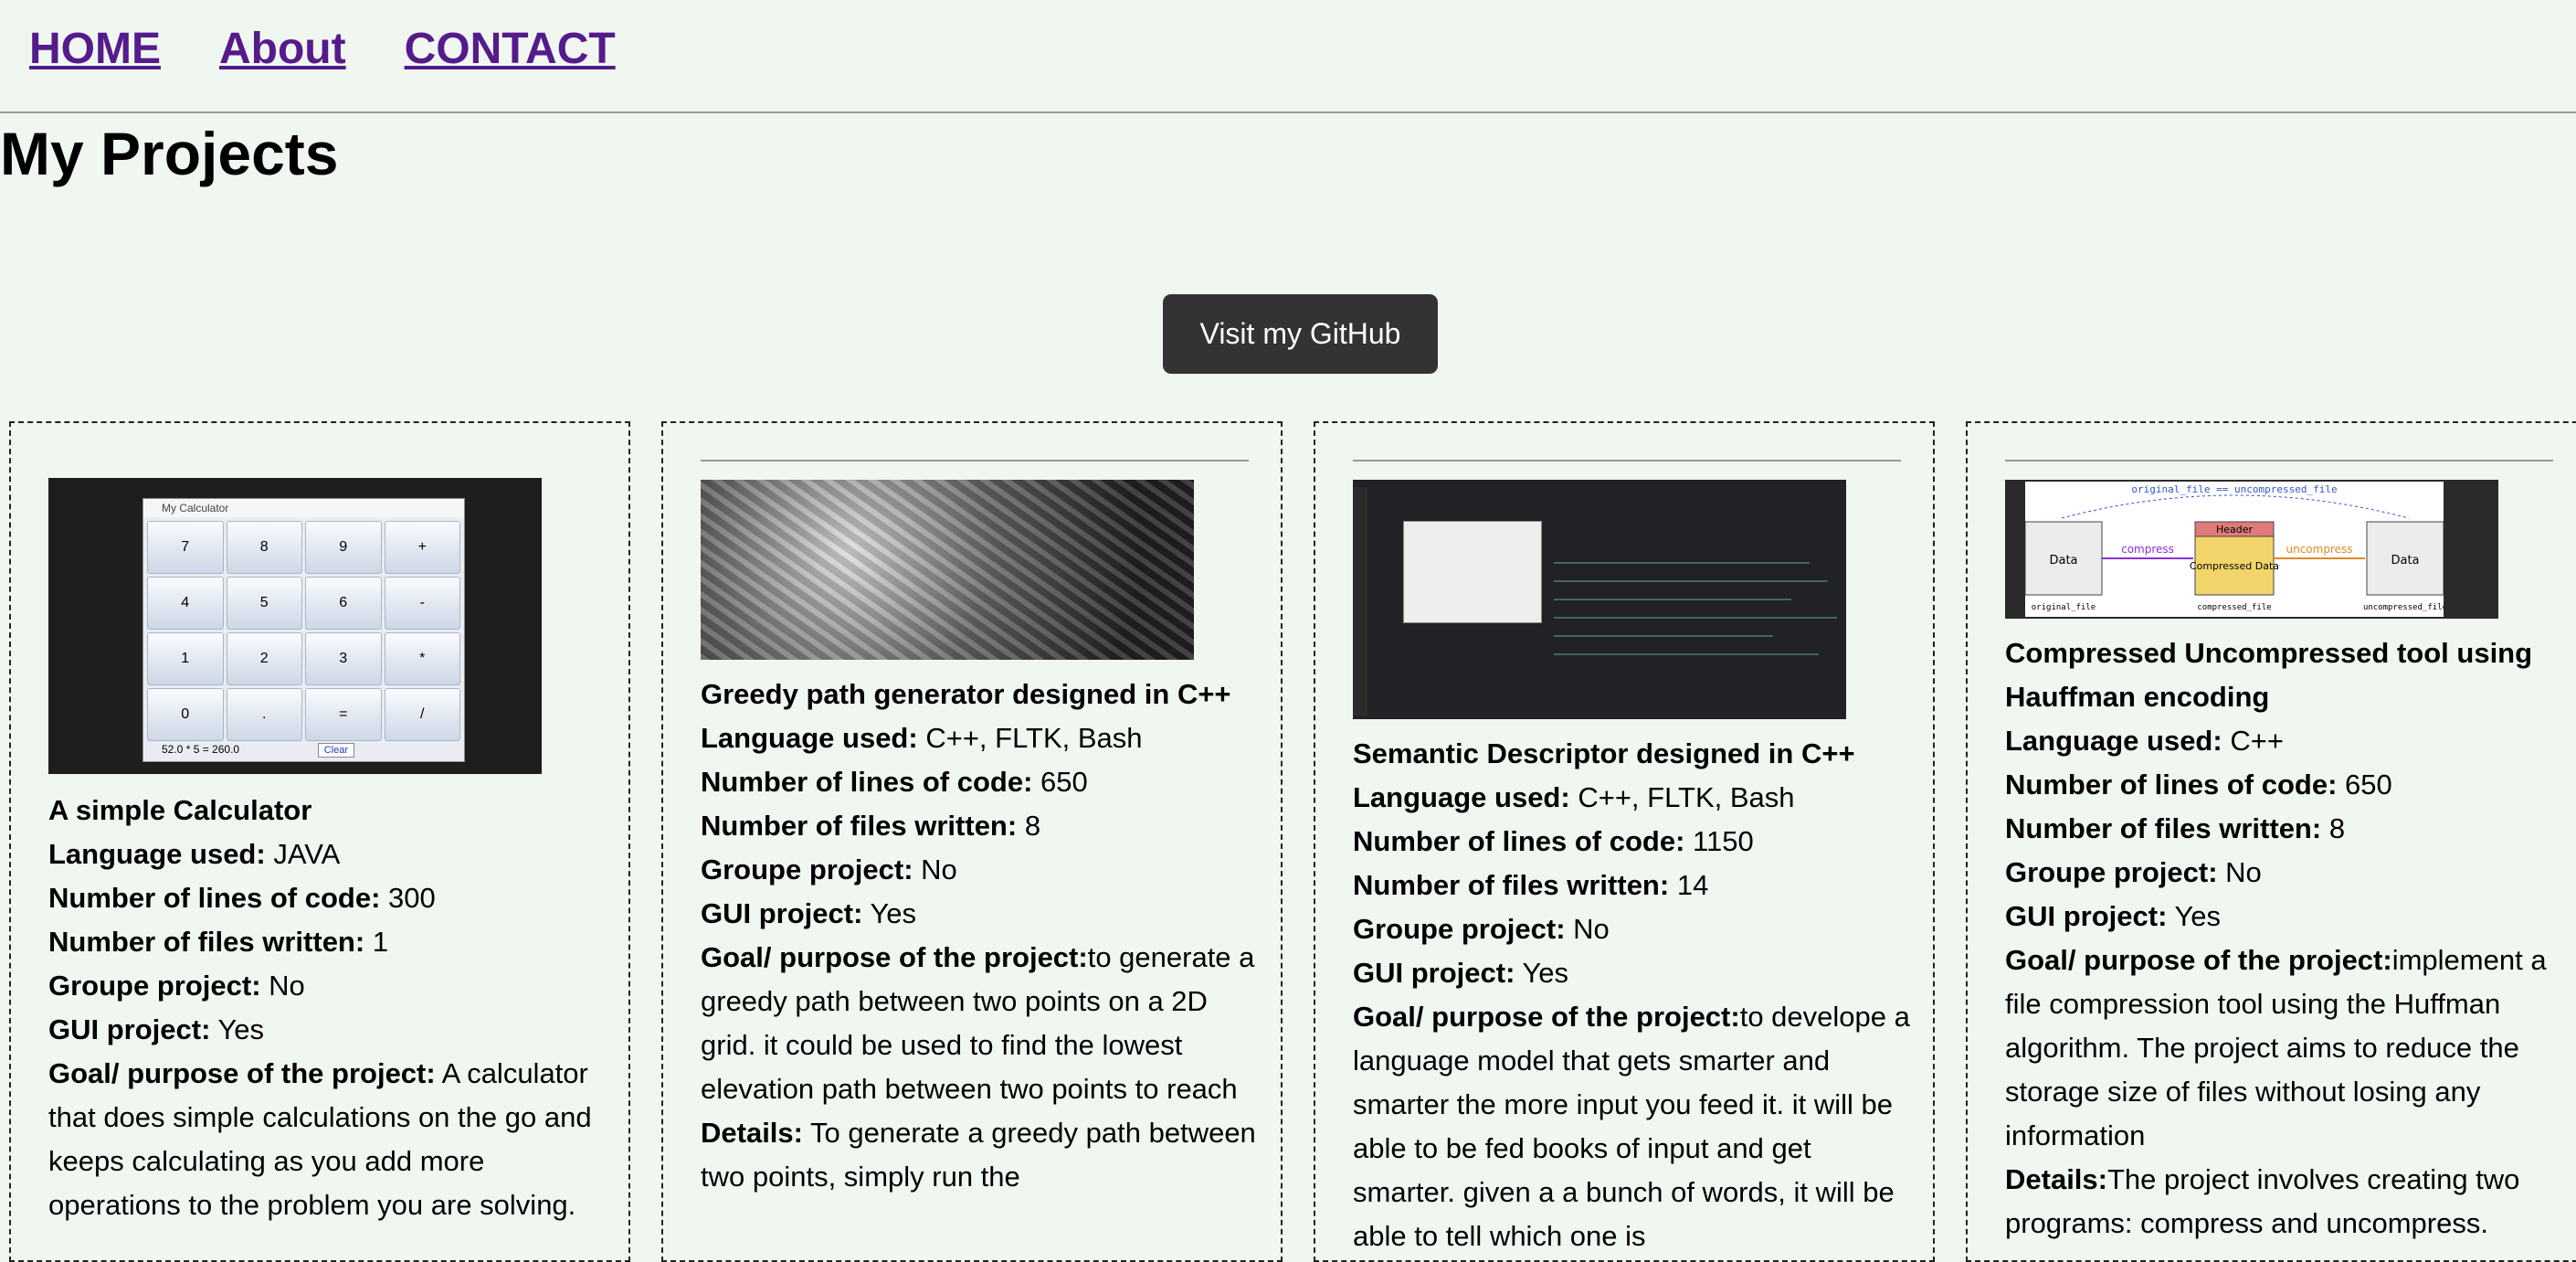 The width and height of the screenshot is (2576, 1262). I want to click on calculator-key: /, so click(422, 714).